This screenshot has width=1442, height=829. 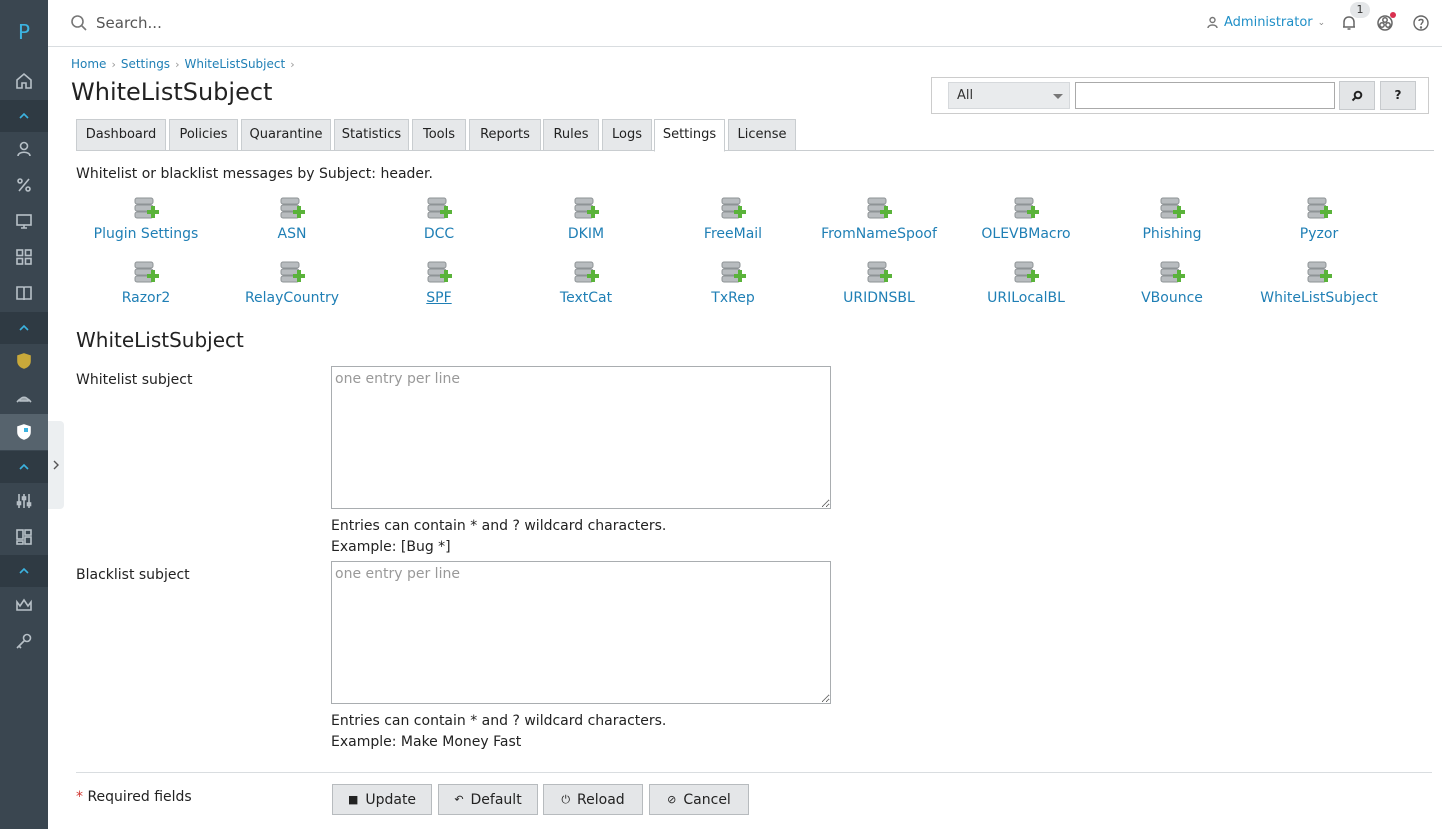 I want to click on search-scope-select: All, so click(x=1009, y=95).